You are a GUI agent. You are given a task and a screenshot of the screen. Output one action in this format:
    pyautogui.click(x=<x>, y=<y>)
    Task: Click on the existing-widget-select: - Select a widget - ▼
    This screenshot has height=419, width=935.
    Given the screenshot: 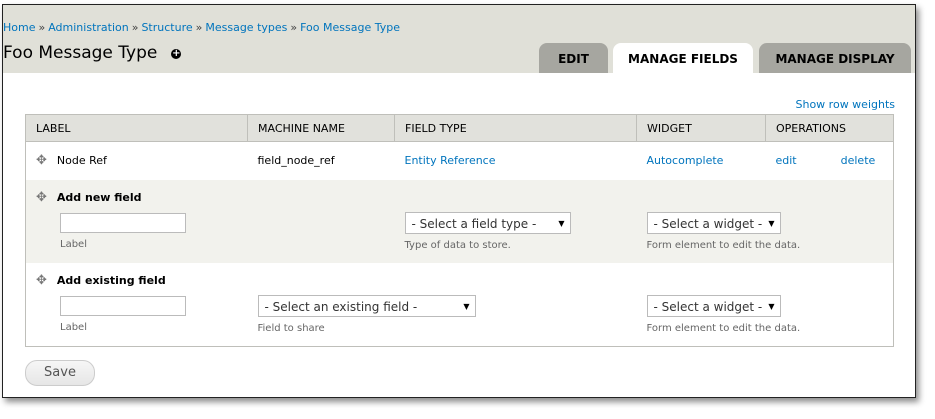 What is the action you would take?
    pyautogui.click(x=713, y=305)
    